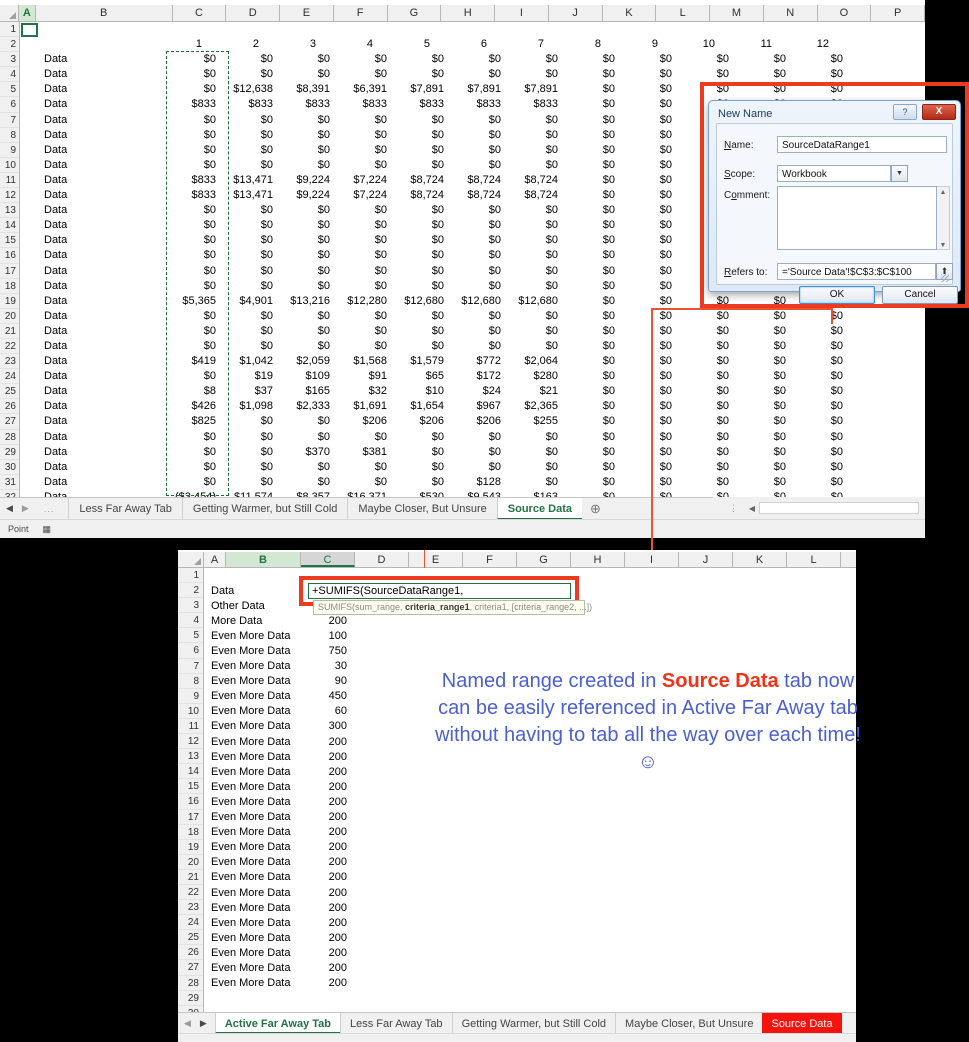  Describe the element at coordinates (763, 44) in the screenshot. I see `period-header-cell: 11` at that location.